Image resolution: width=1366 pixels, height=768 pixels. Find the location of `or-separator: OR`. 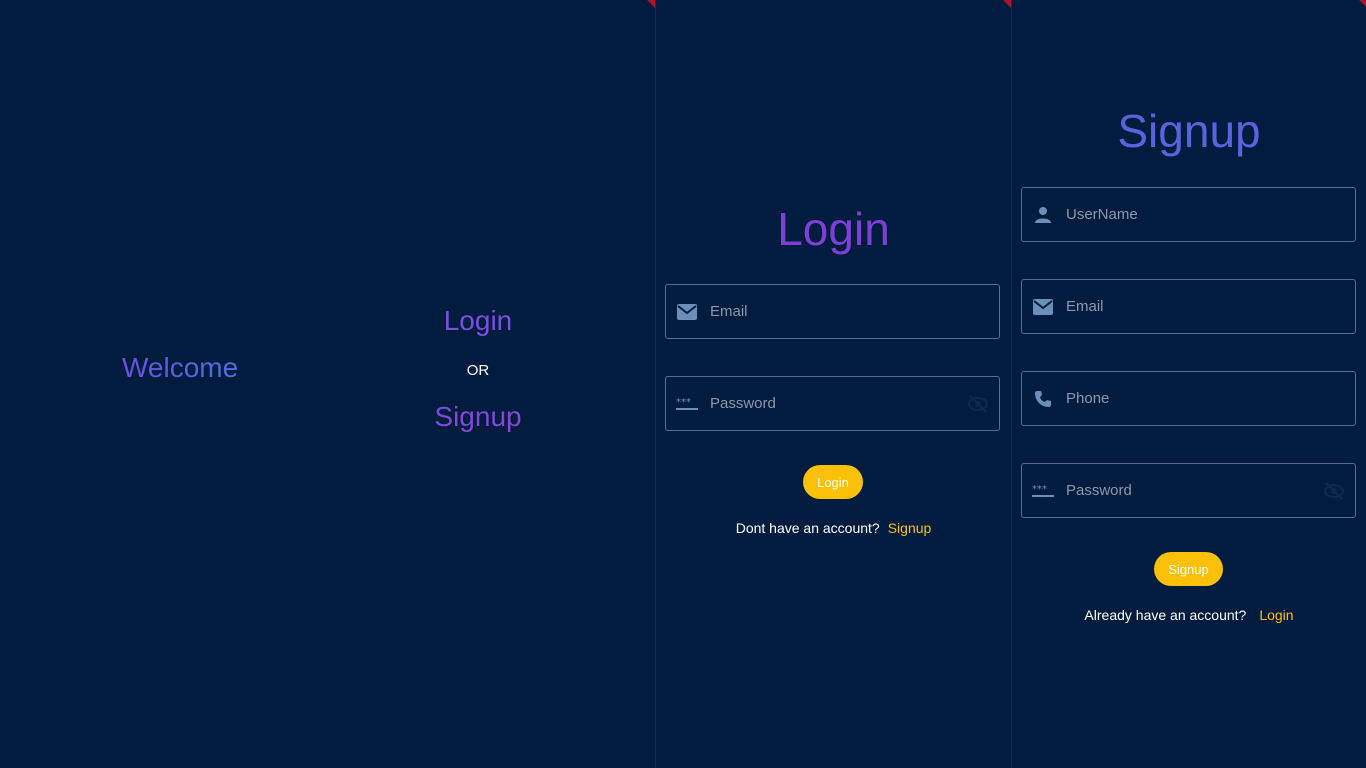

or-separator: OR is located at coordinates (478, 370).